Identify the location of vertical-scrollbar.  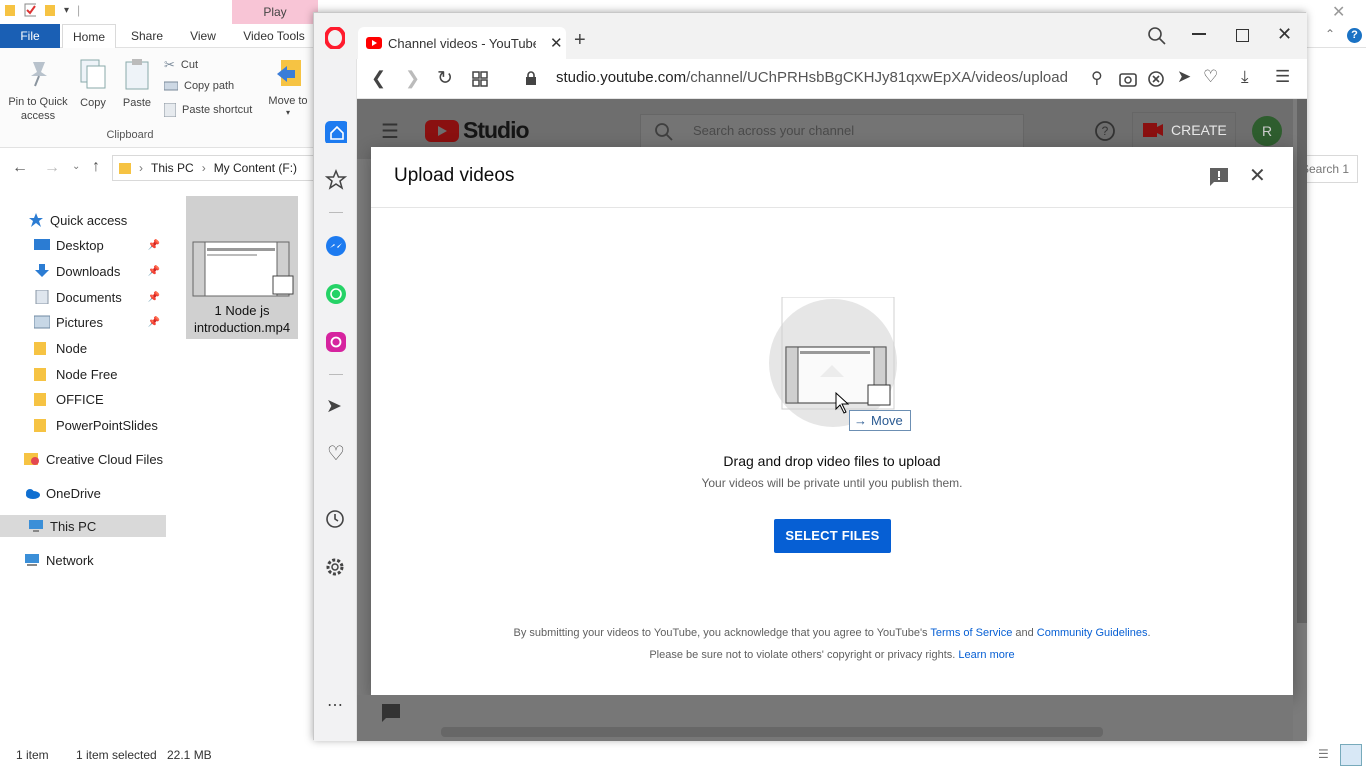
(1302, 361).